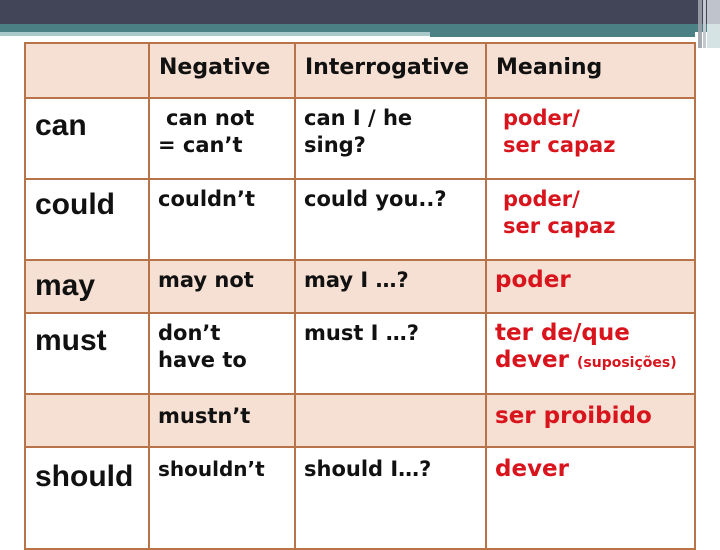 The width and height of the screenshot is (720, 550). I want to click on interrogative-cell: may I …?, so click(390, 286).